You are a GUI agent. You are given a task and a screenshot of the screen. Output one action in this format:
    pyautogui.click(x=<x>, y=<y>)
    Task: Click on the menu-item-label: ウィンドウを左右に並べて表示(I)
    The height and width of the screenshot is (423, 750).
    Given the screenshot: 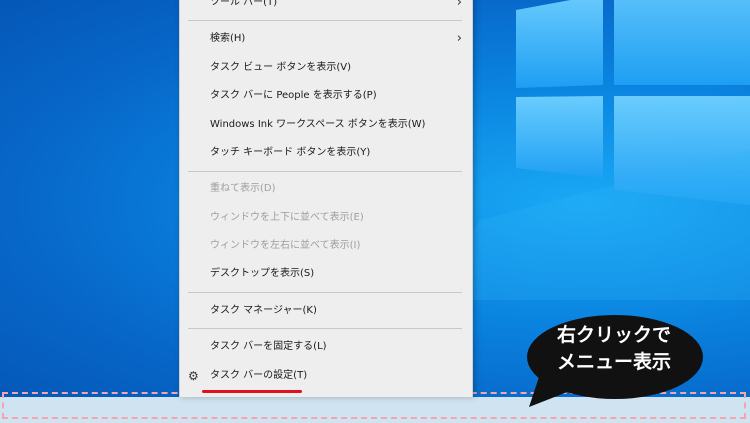 What is the action you would take?
    pyautogui.click(x=285, y=245)
    